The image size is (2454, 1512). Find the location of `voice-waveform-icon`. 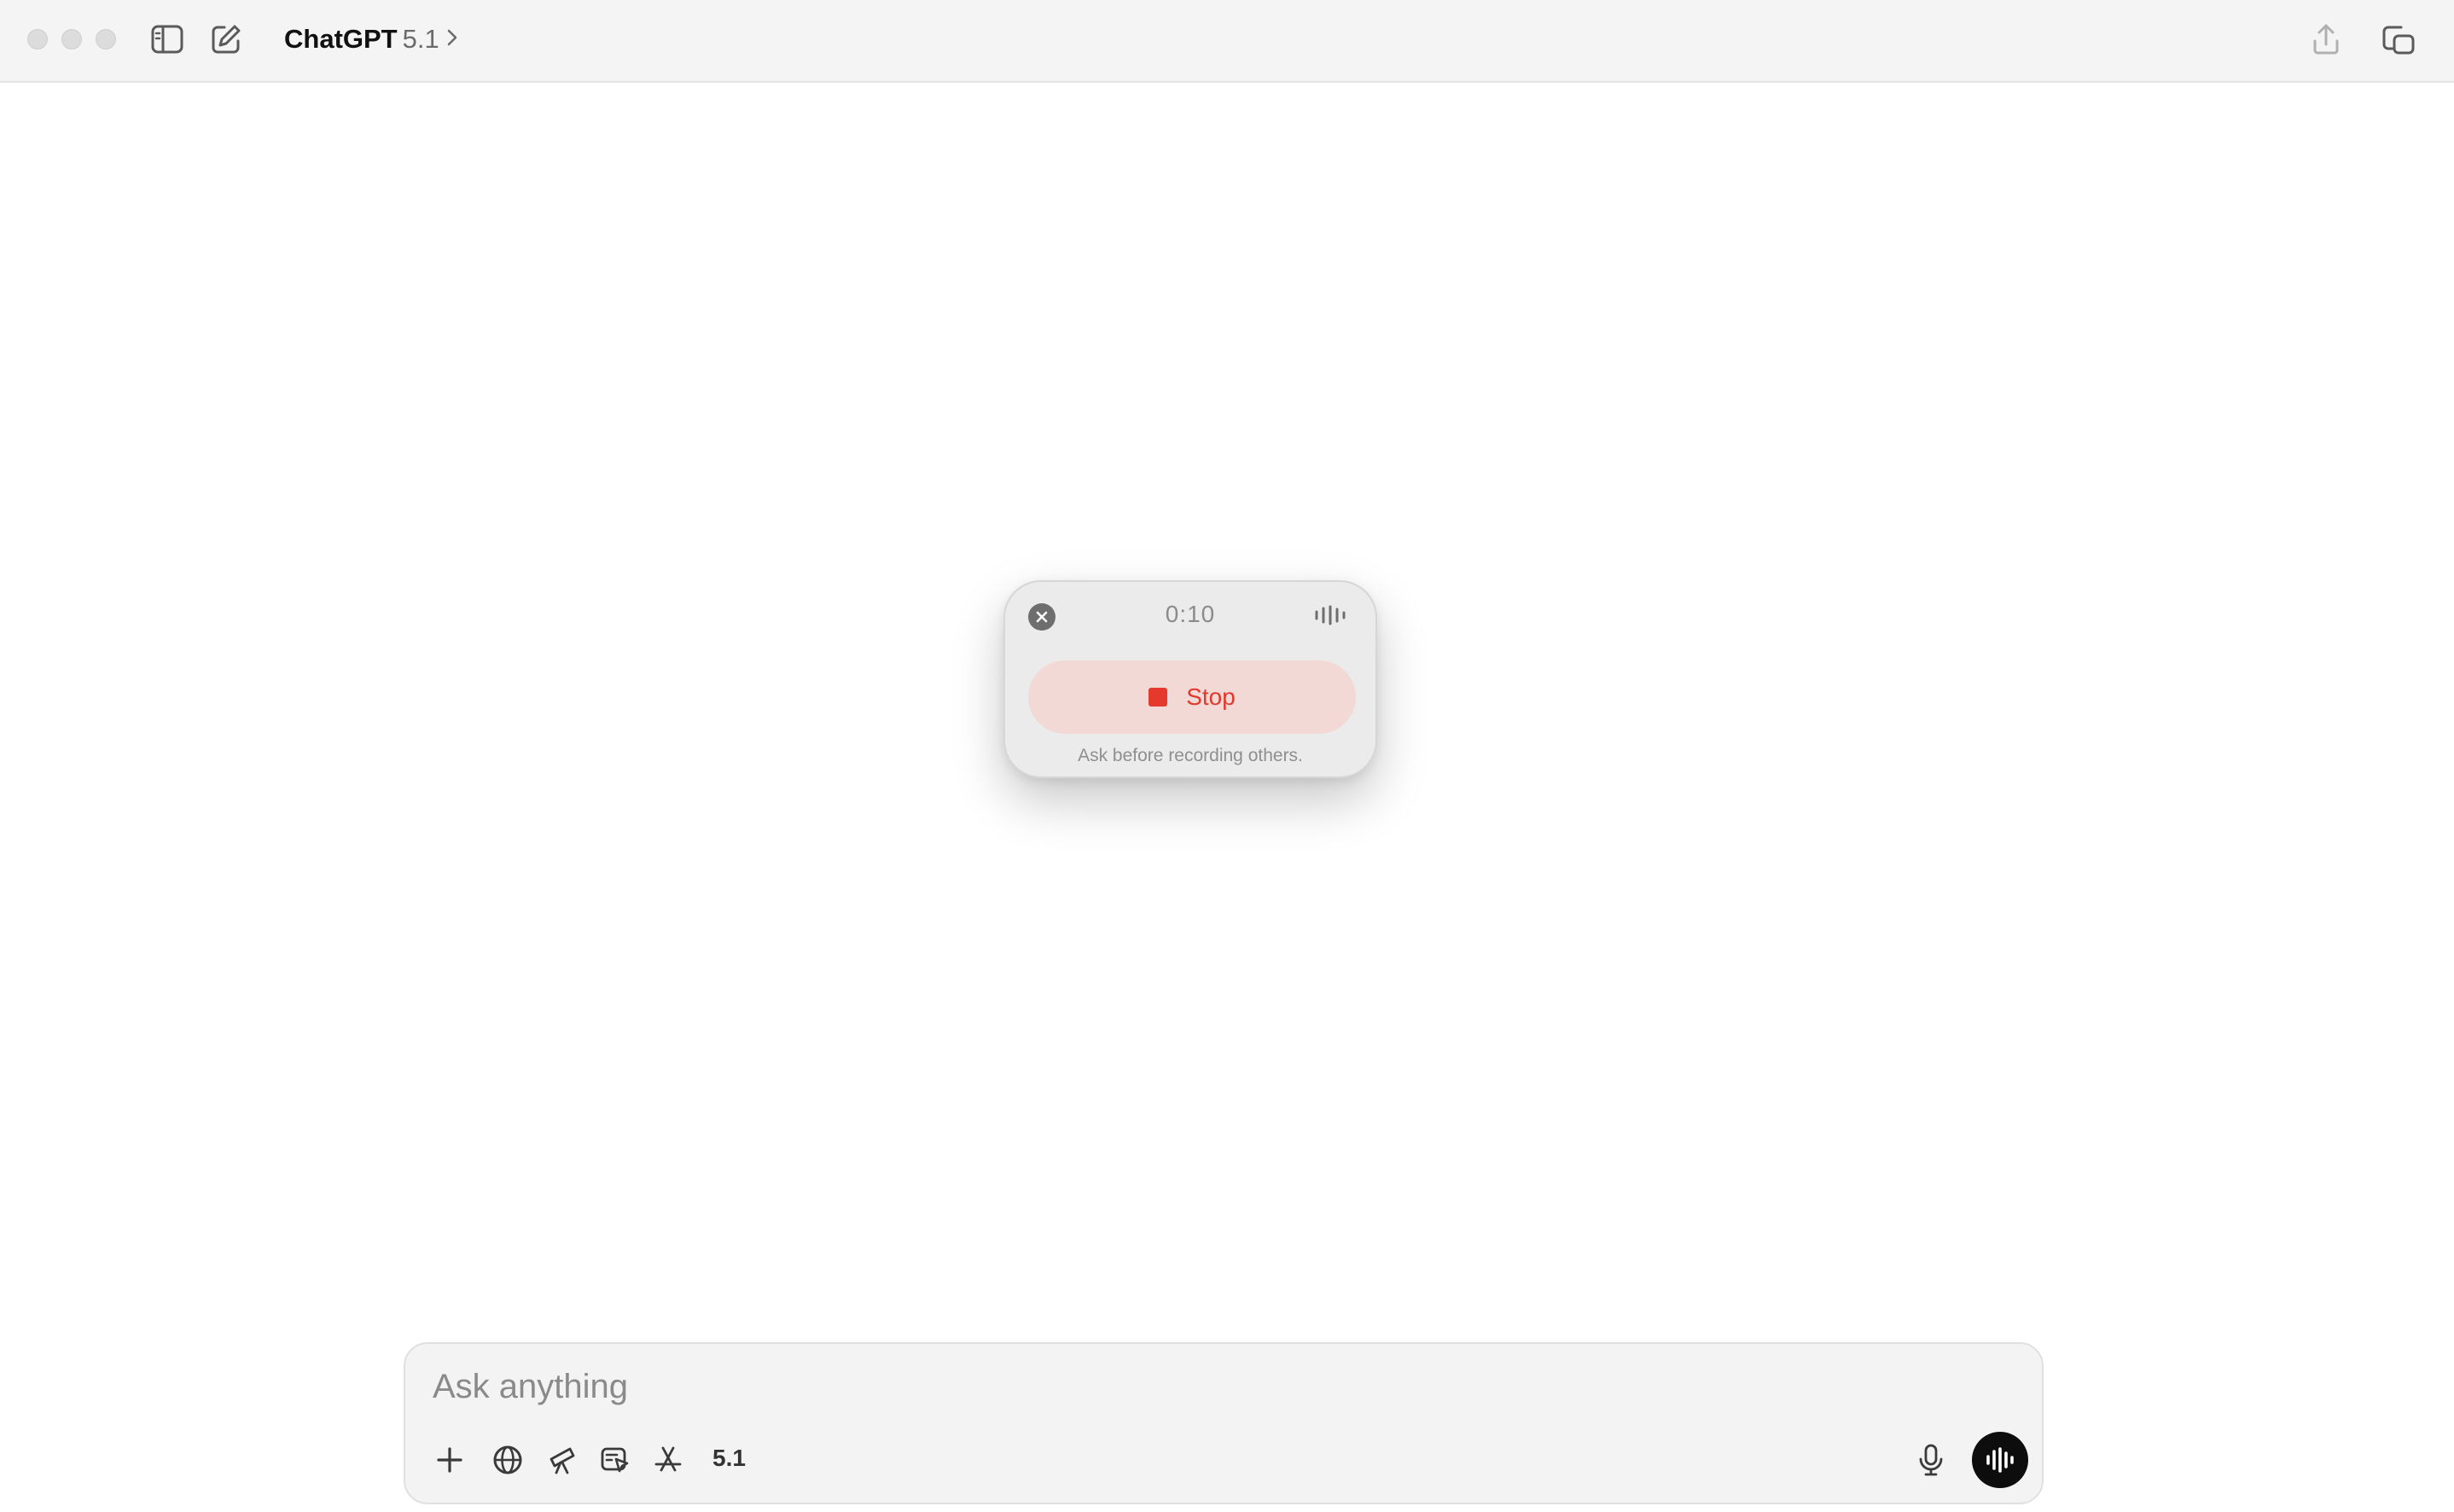

voice-waveform-icon is located at coordinates (2000, 1460).